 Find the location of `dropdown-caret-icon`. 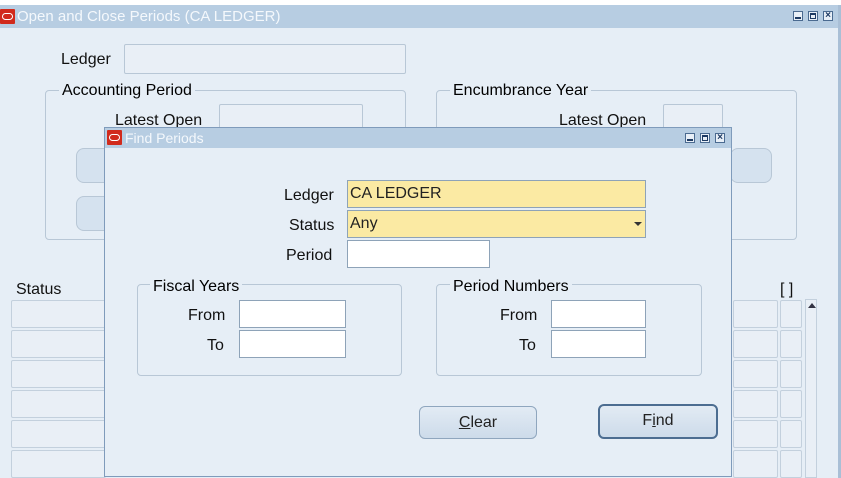

dropdown-caret-icon is located at coordinates (638, 224).